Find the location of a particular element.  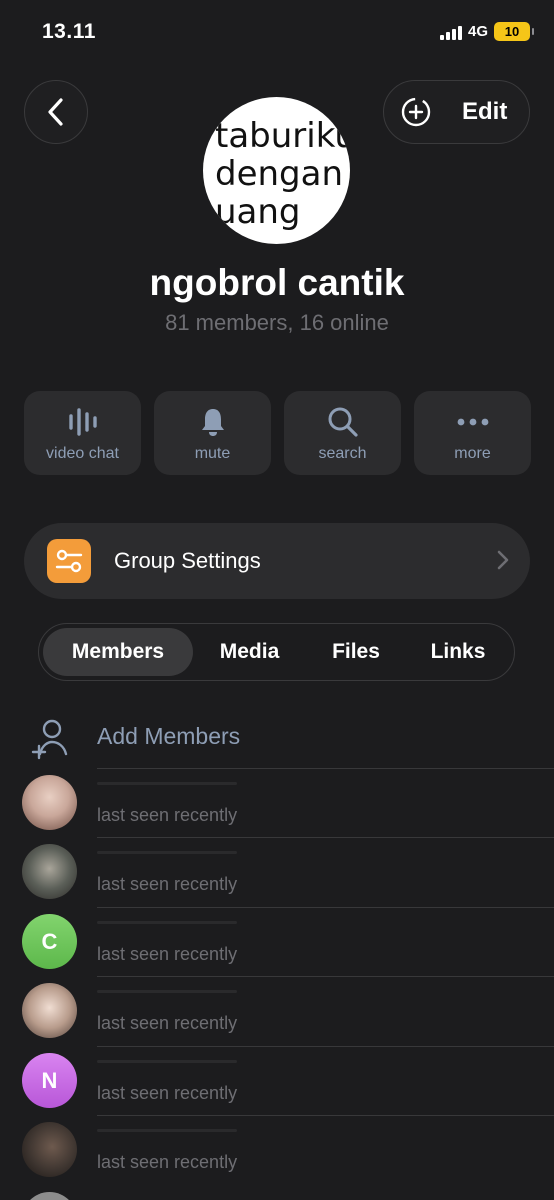

member-avatar: N is located at coordinates (49, 1080).